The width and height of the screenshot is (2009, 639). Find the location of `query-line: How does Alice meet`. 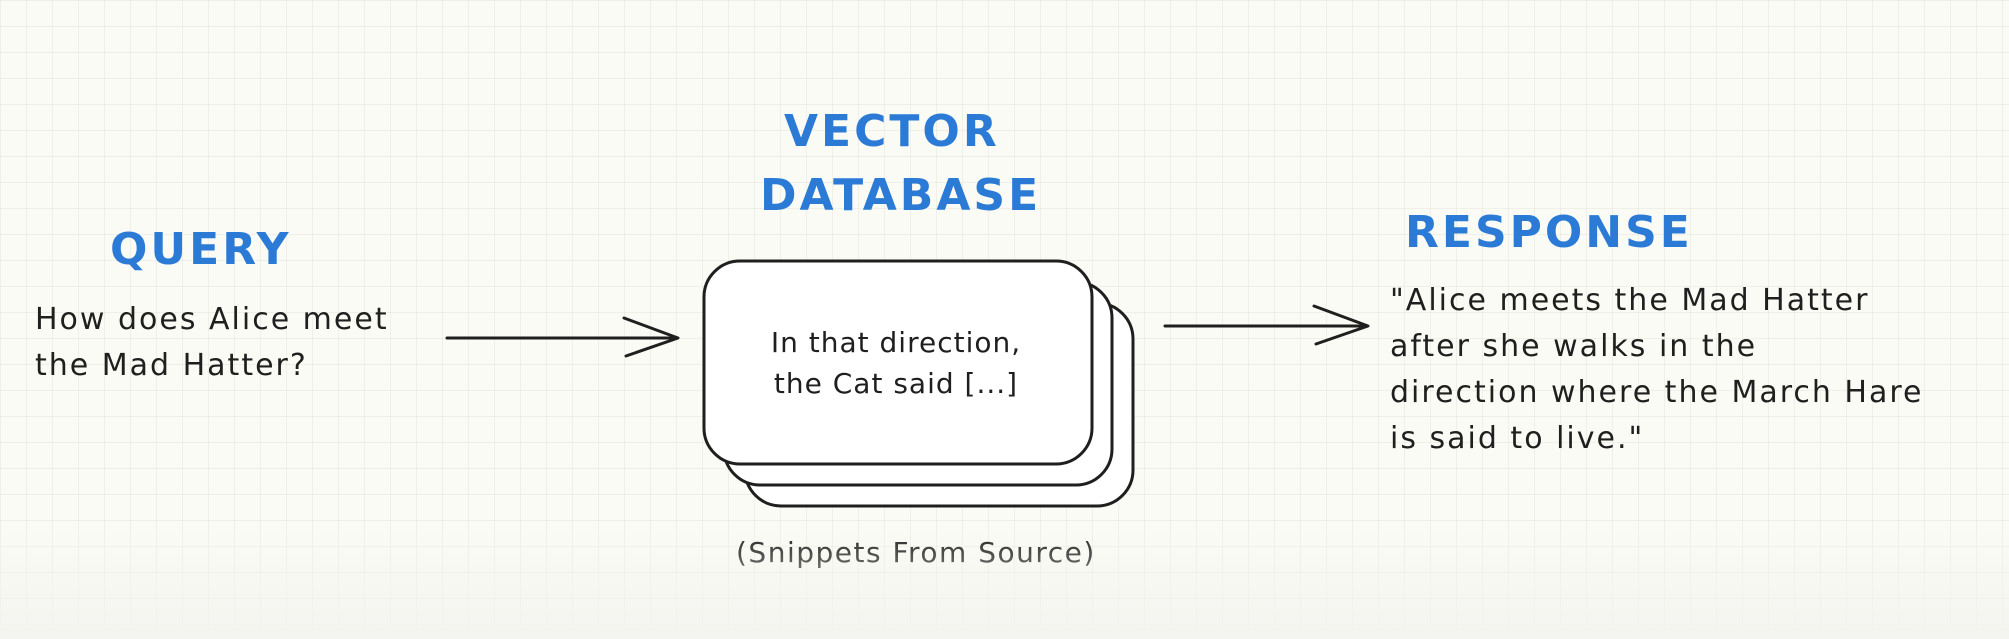

query-line: How does Alice meet is located at coordinates (212, 319).